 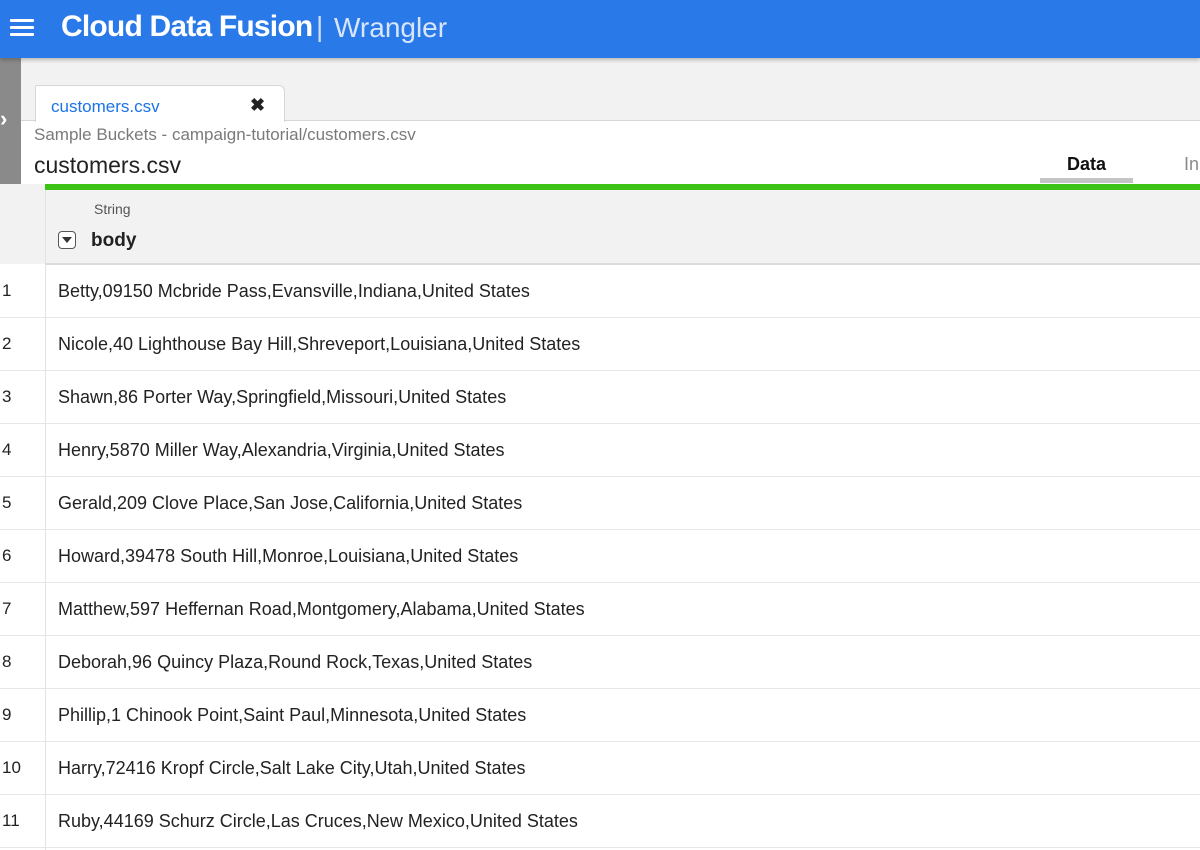 What do you see at coordinates (7, 449) in the screenshot?
I see `row-number: 4` at bounding box center [7, 449].